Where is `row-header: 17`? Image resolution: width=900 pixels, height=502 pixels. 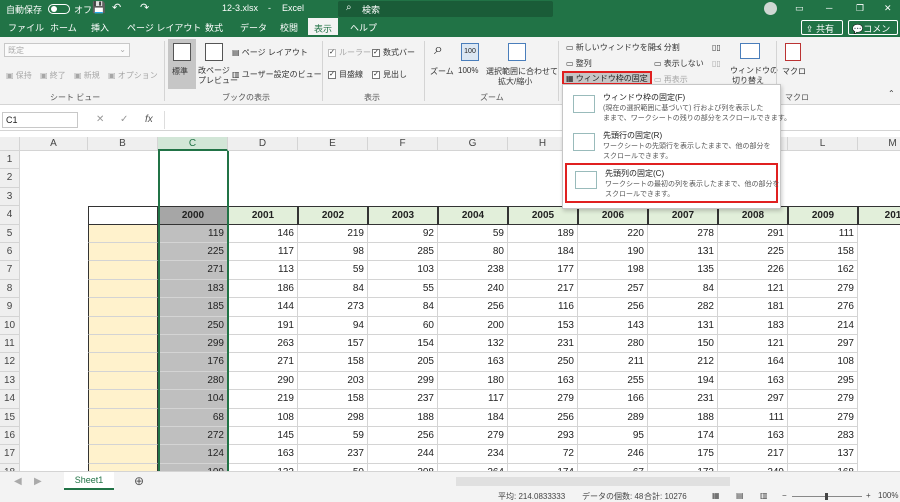
row-header: 17 is located at coordinates (10, 454).